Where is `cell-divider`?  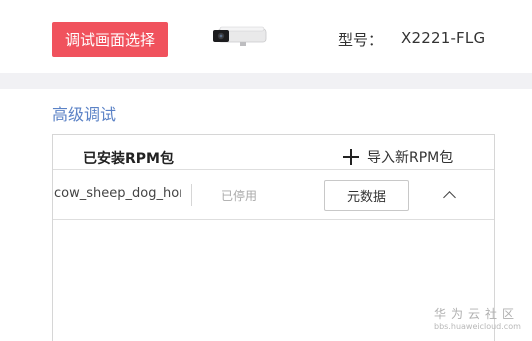
cell-divider is located at coordinates (191, 195).